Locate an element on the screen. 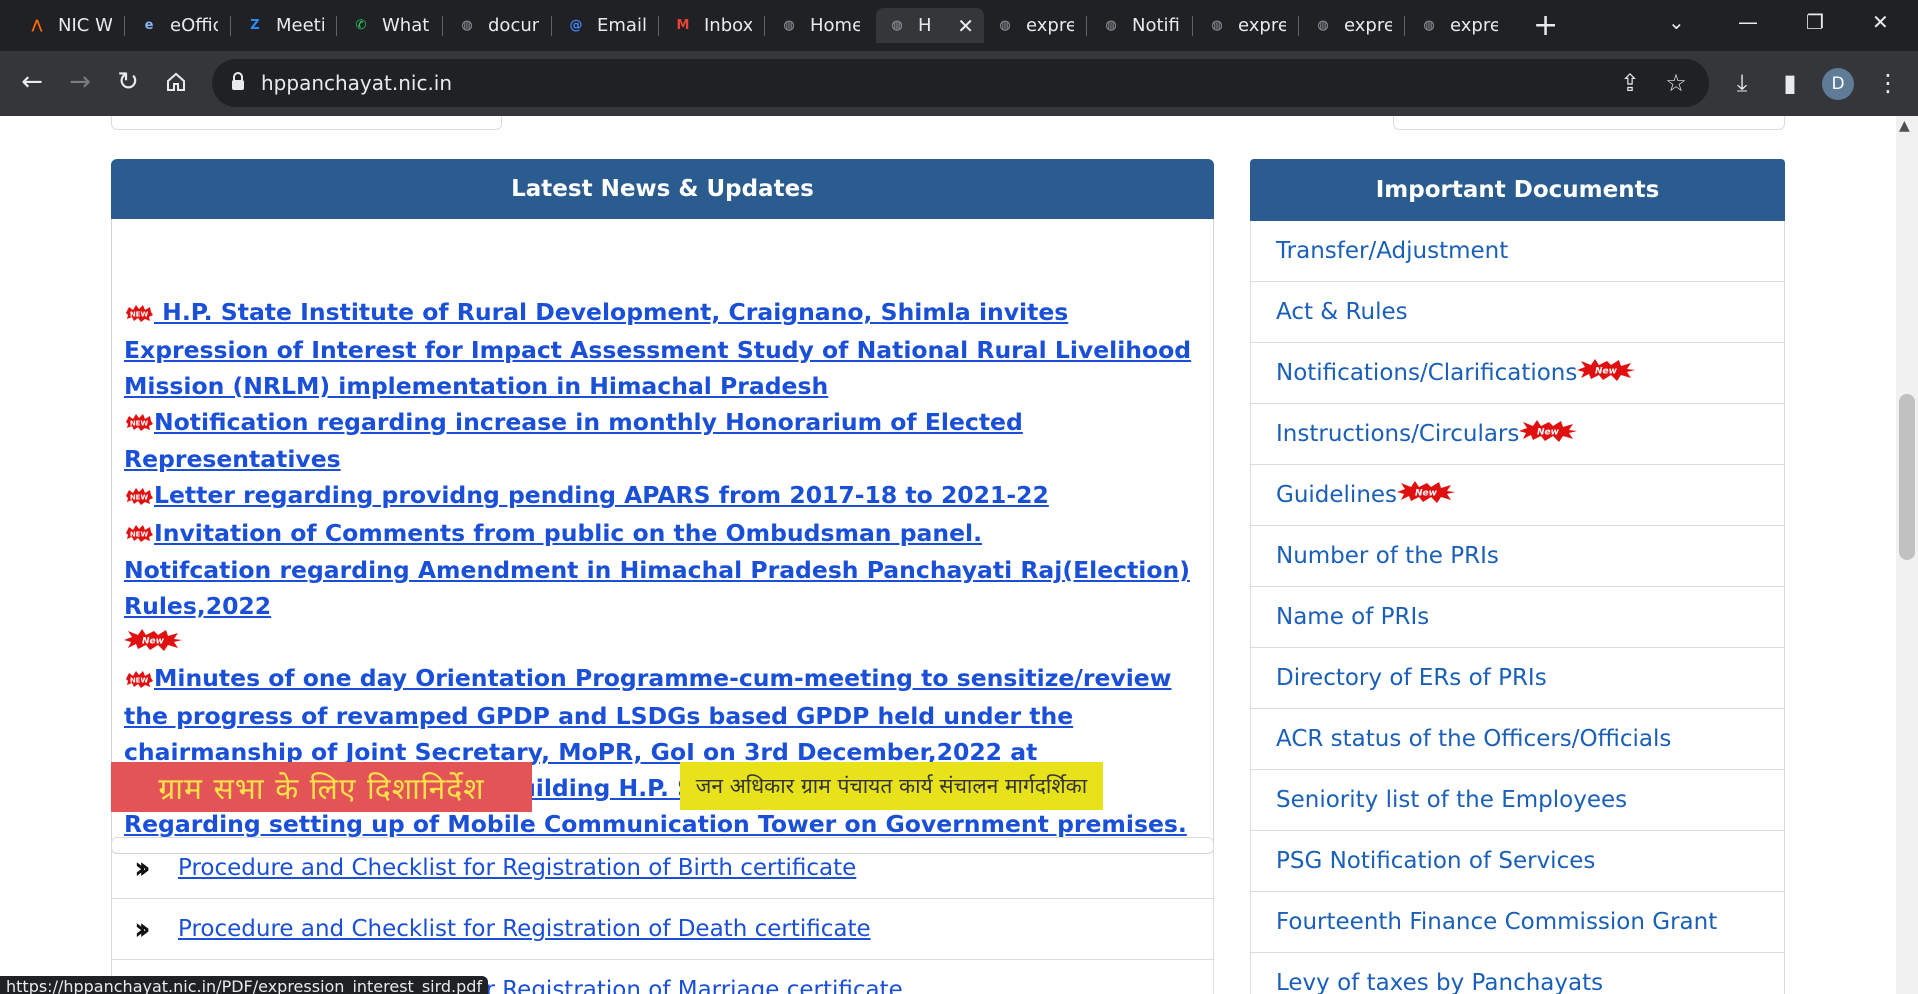 The image size is (1918, 994). back-arrow-icon: ← is located at coordinates (32, 82).